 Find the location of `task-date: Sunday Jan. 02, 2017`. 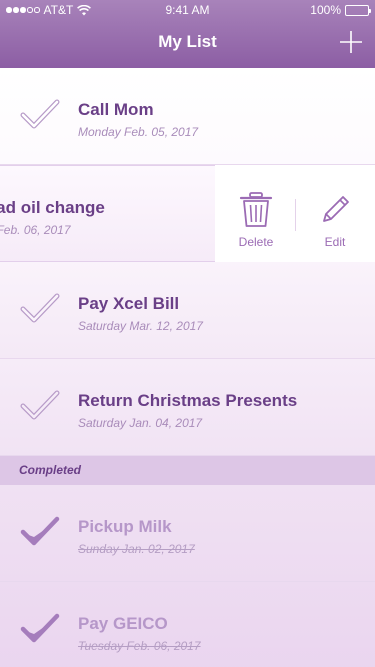

task-date: Sunday Jan. 02, 2017 is located at coordinates (136, 549).